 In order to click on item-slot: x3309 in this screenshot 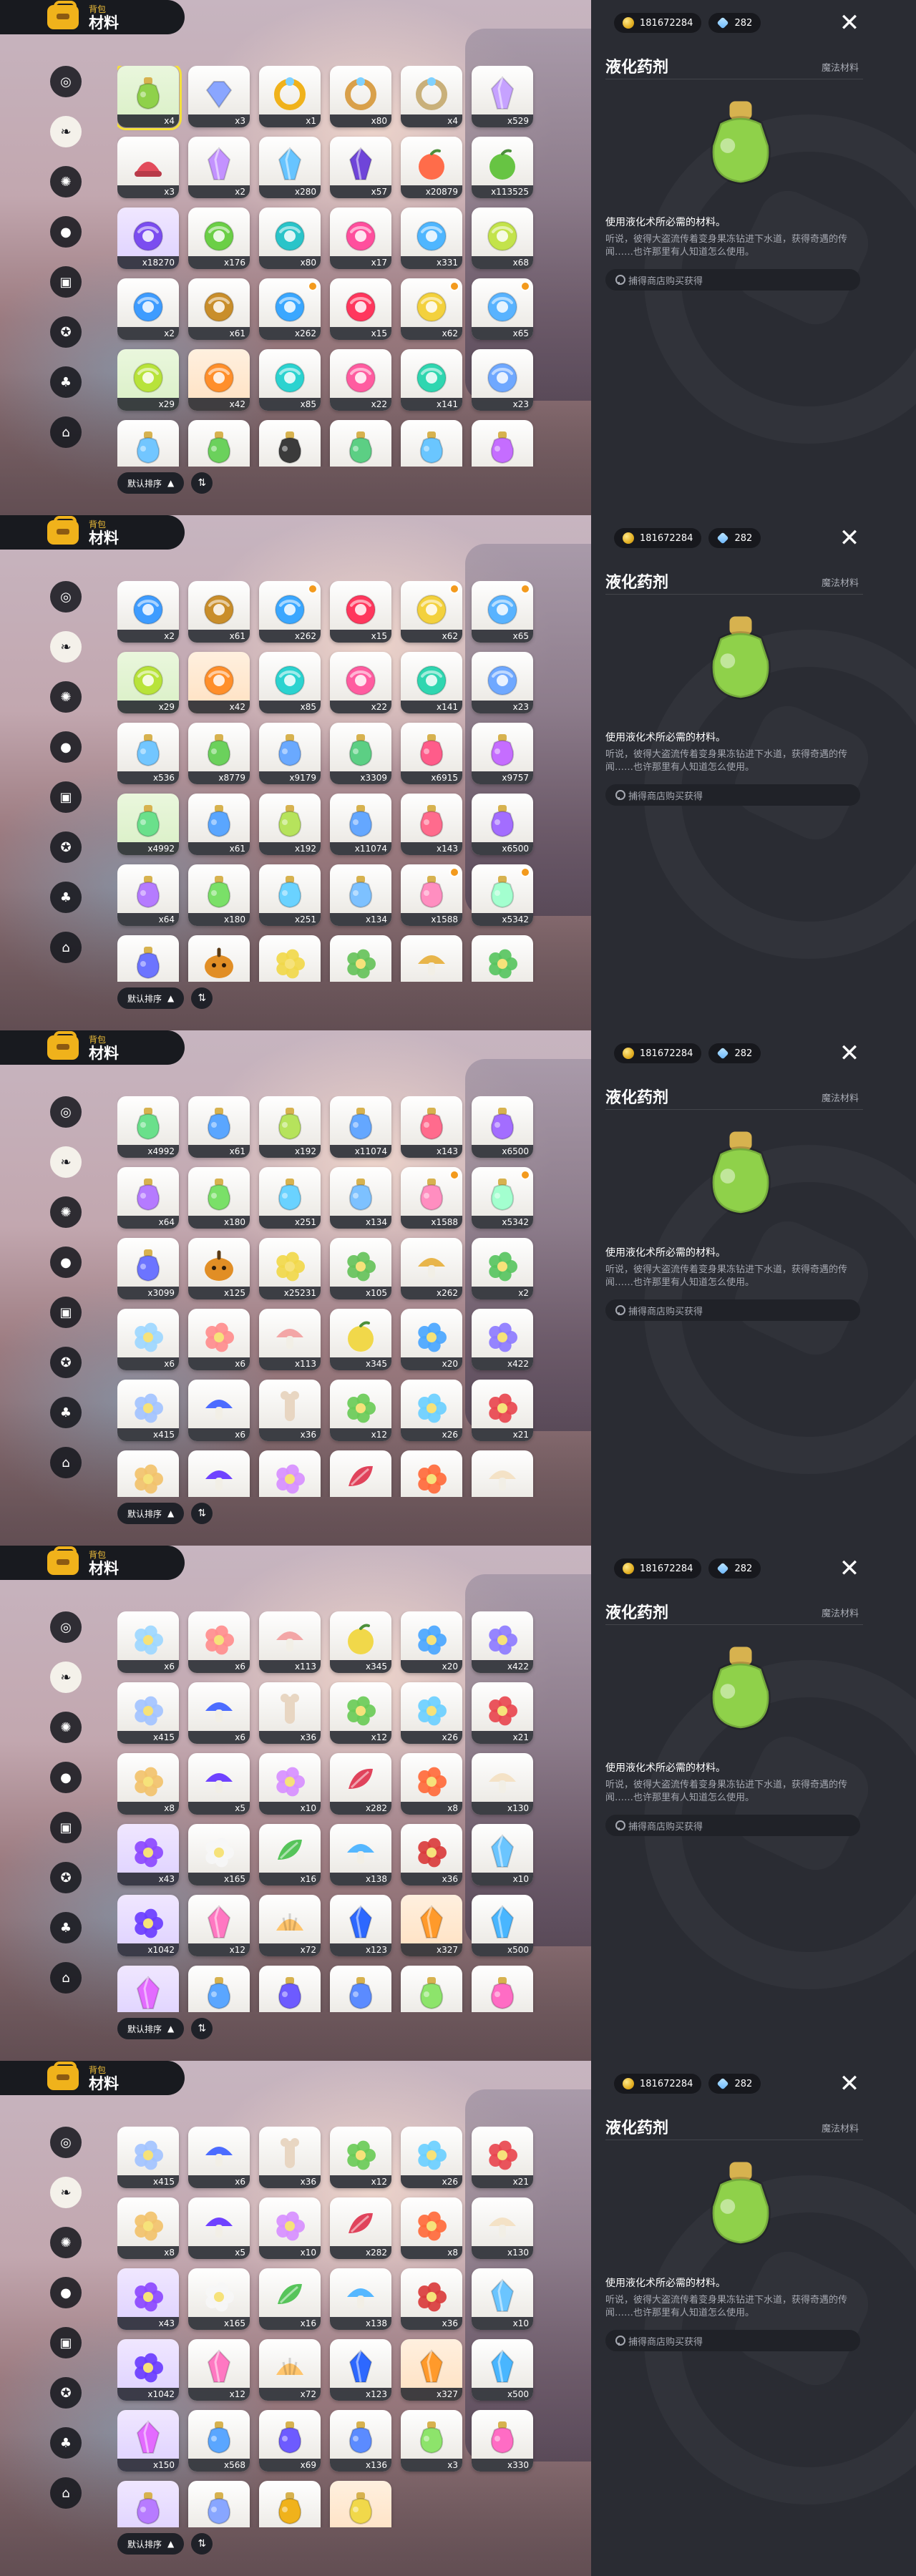, I will do `click(360, 753)`.